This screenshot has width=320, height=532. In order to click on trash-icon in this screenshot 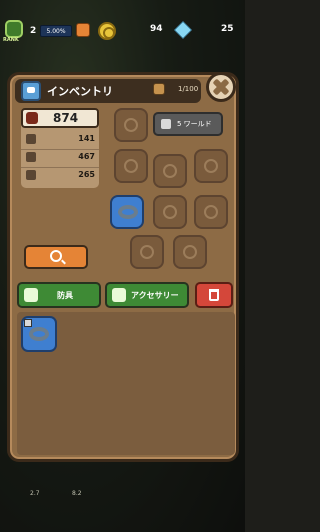, I will do `click(214, 295)`.